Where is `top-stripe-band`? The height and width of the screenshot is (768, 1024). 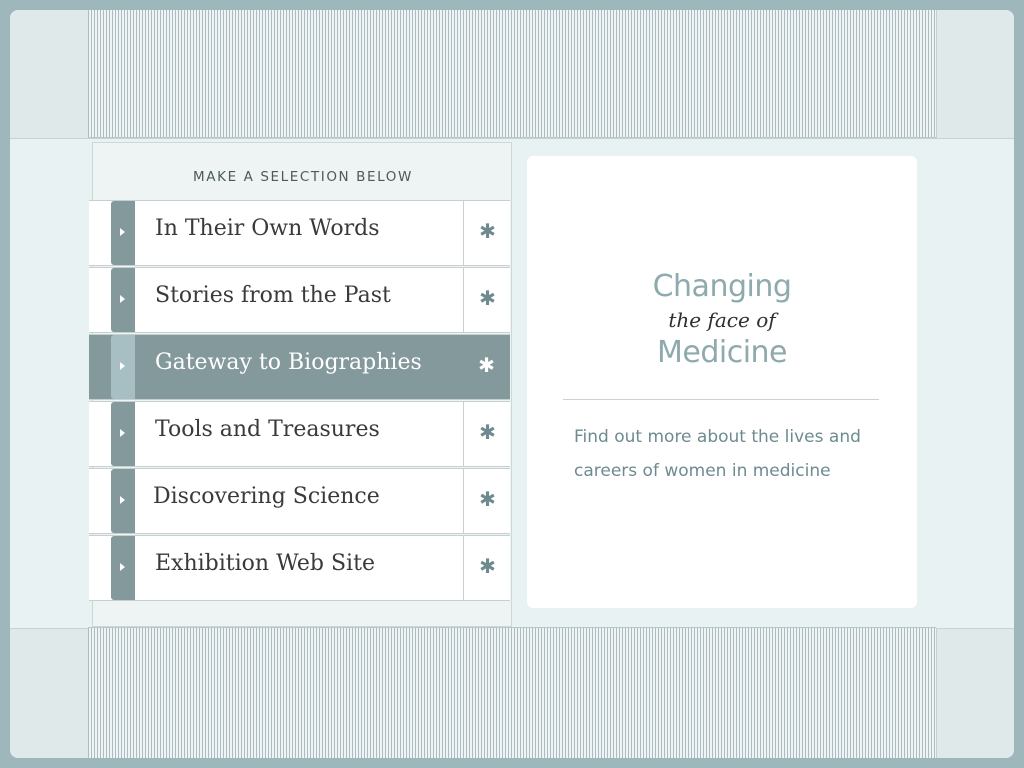
top-stripe-band is located at coordinates (512, 74).